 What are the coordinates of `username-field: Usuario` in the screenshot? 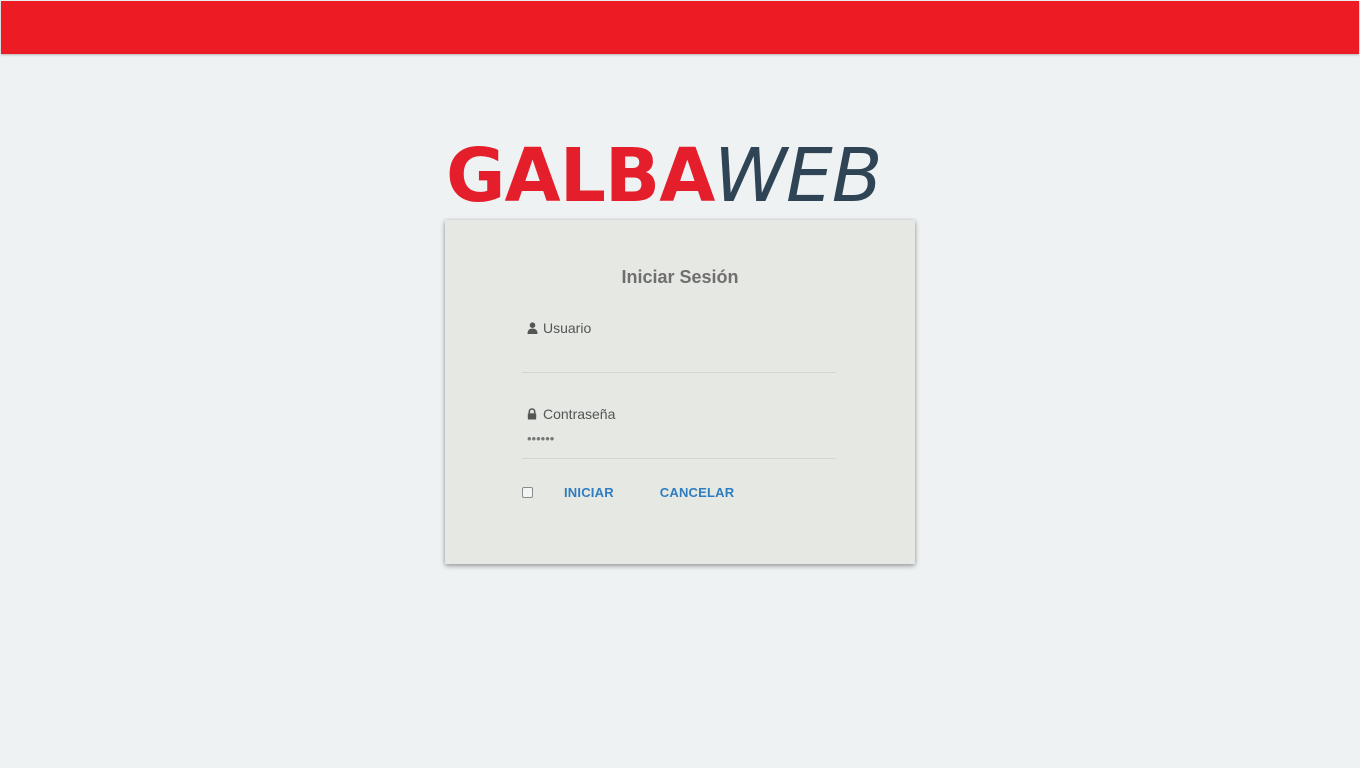 It's located at (679, 342).